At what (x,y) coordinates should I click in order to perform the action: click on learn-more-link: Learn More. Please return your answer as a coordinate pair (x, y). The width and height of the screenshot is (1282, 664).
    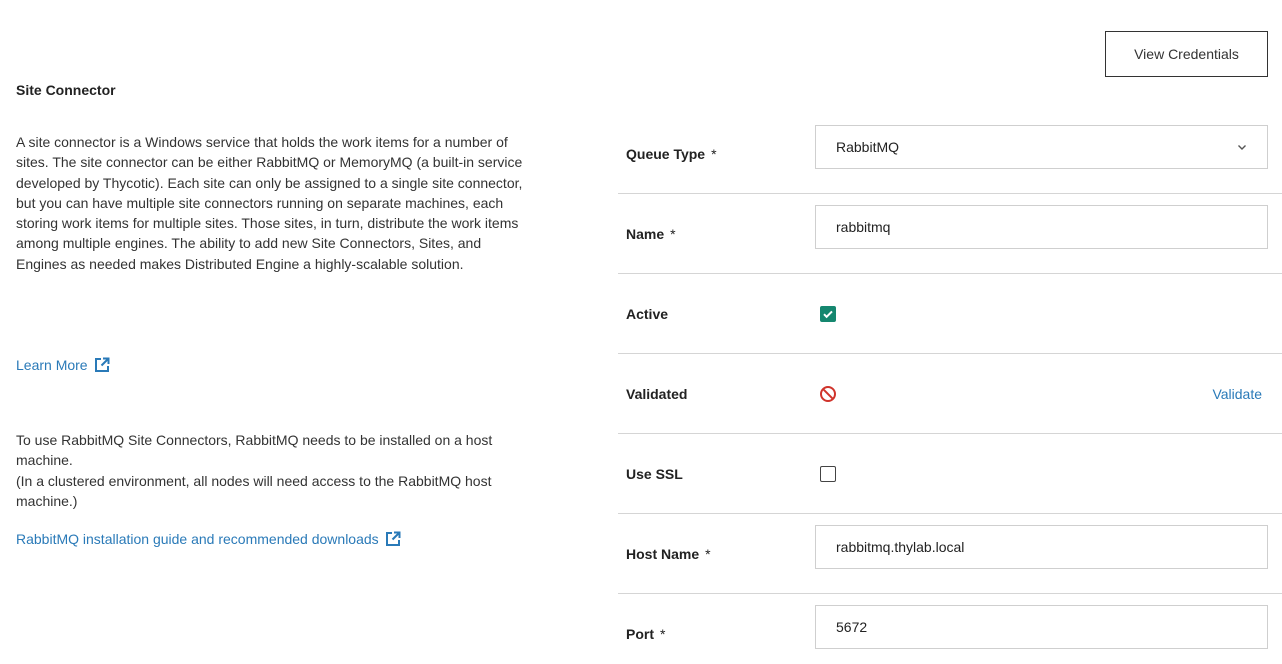
    Looking at the image, I should click on (63, 365).